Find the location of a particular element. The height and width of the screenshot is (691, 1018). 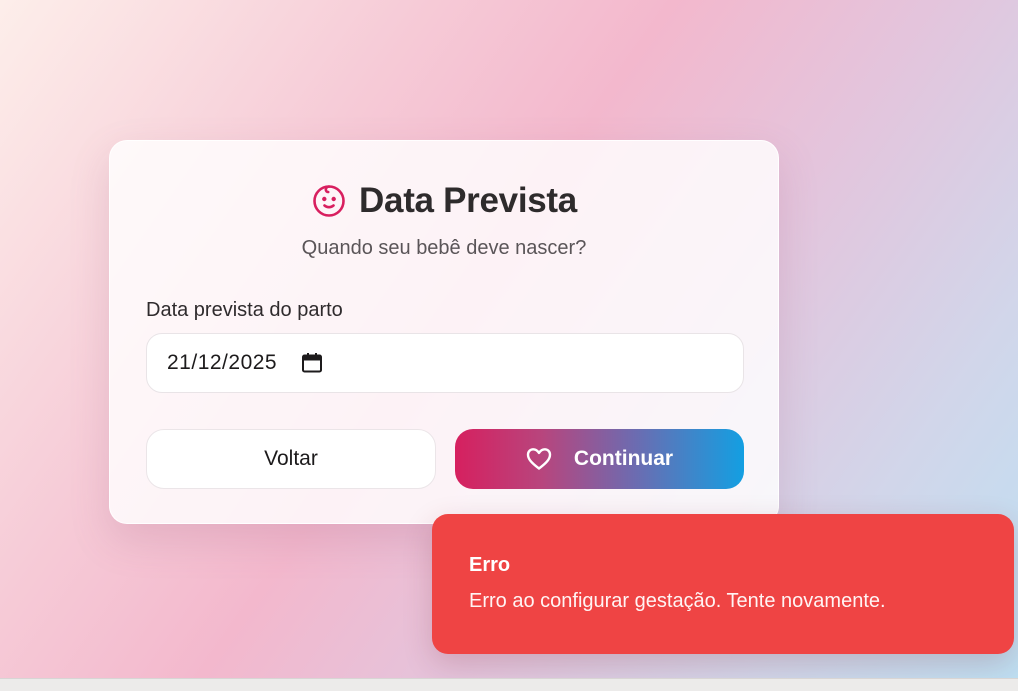

back-button-label: Voltar is located at coordinates (291, 458).